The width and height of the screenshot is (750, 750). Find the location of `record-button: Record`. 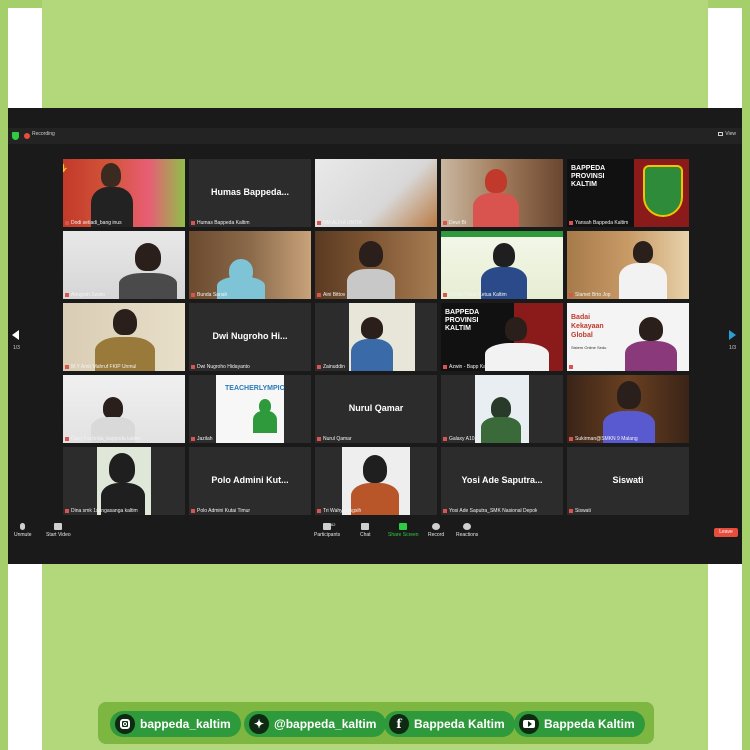

record-button: Record is located at coordinates (436, 530).